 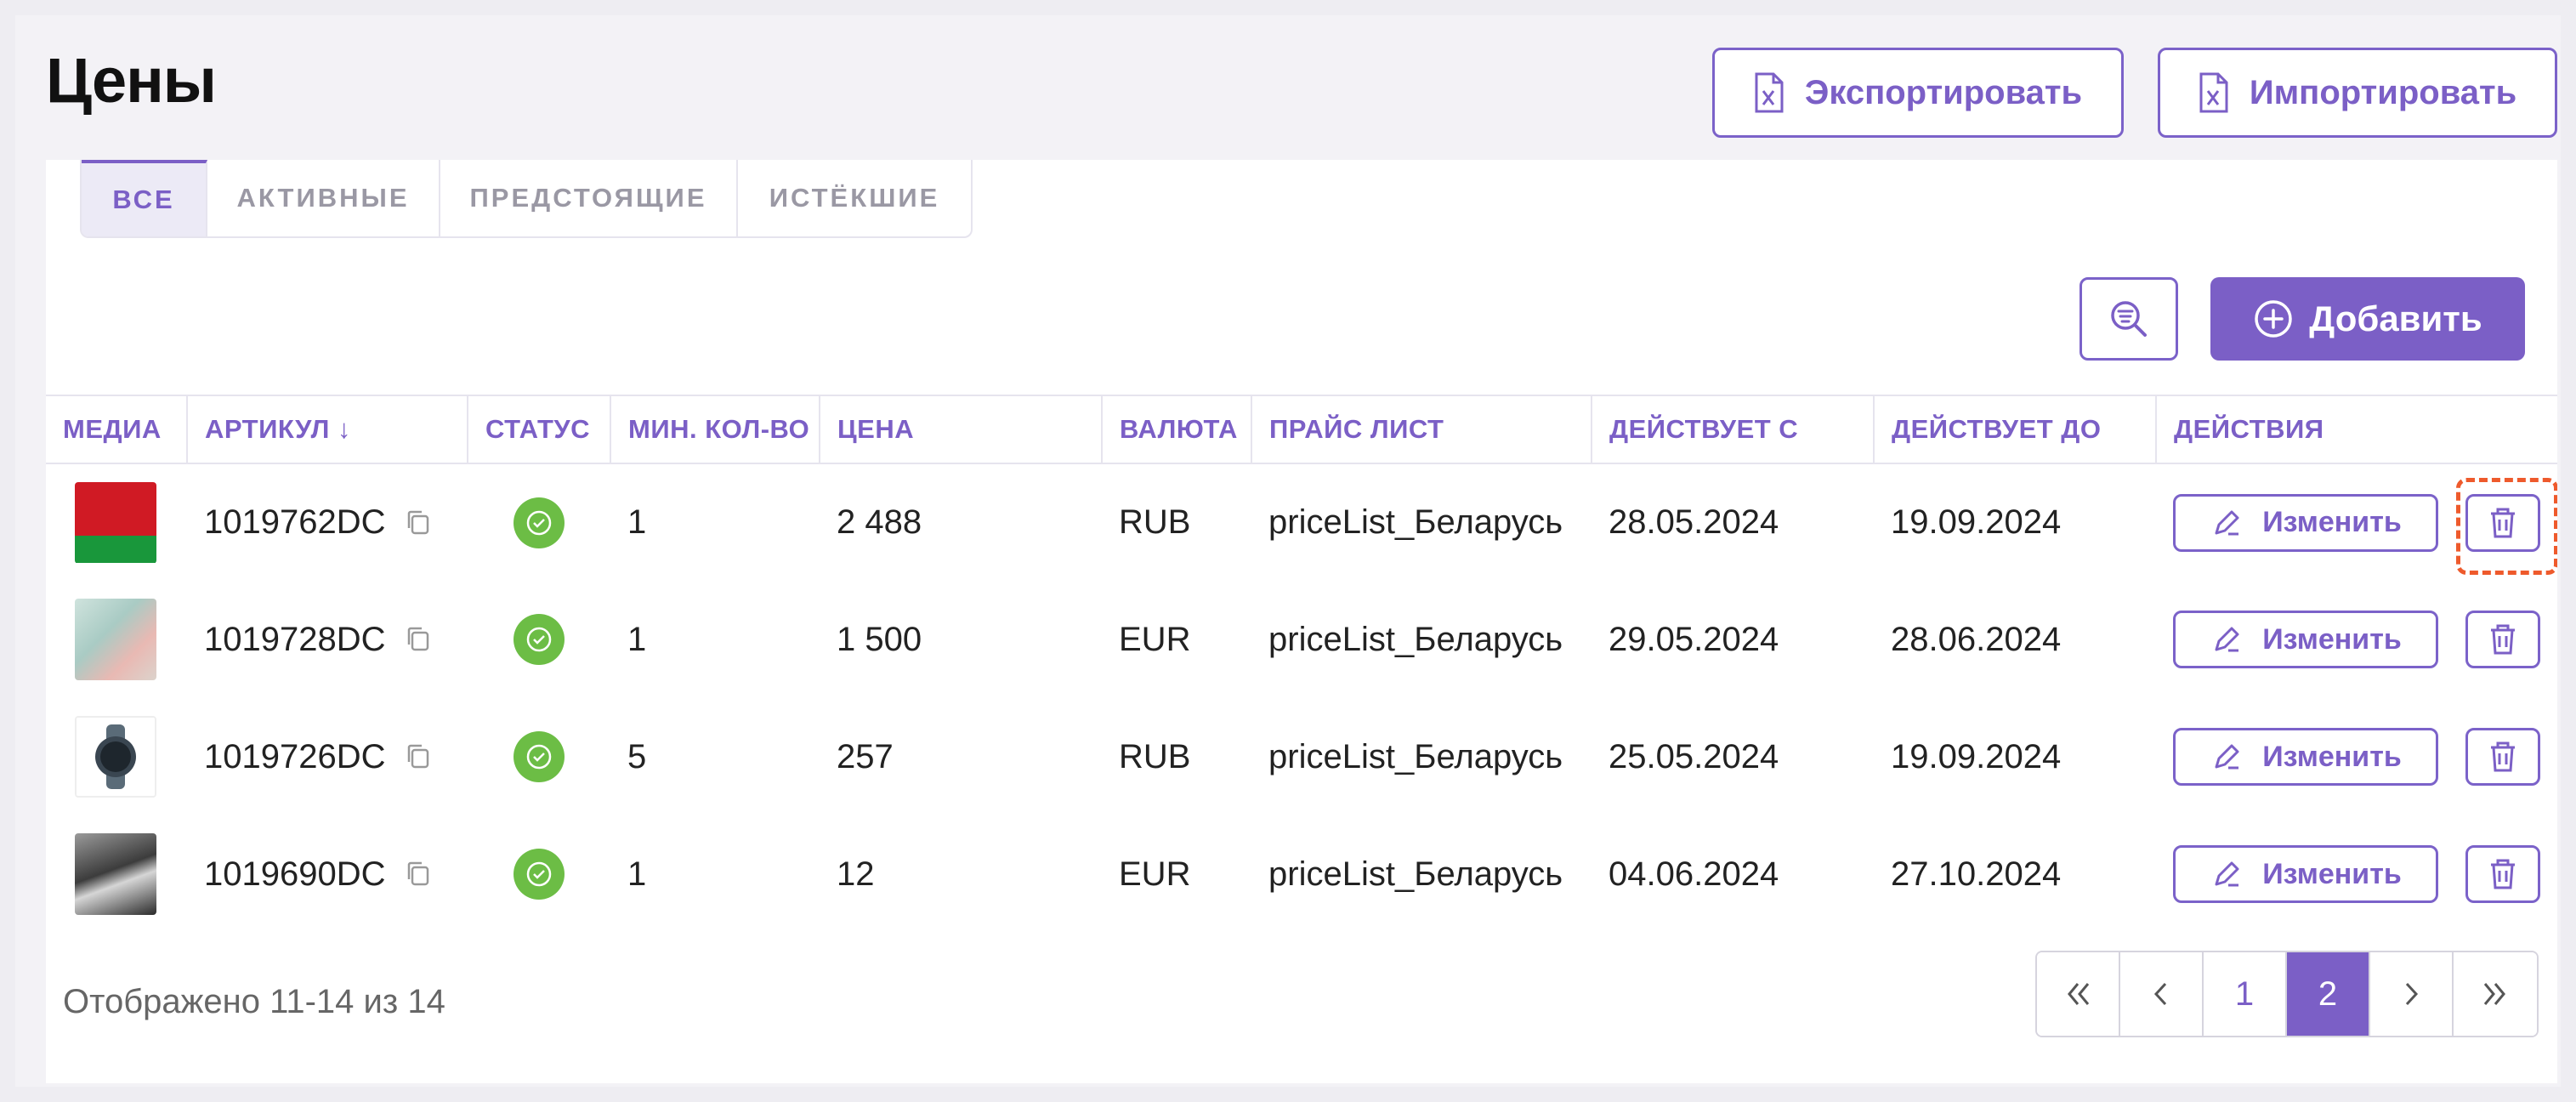 What do you see at coordinates (115, 549) in the screenshot?
I see `flag-green-stripe` at bounding box center [115, 549].